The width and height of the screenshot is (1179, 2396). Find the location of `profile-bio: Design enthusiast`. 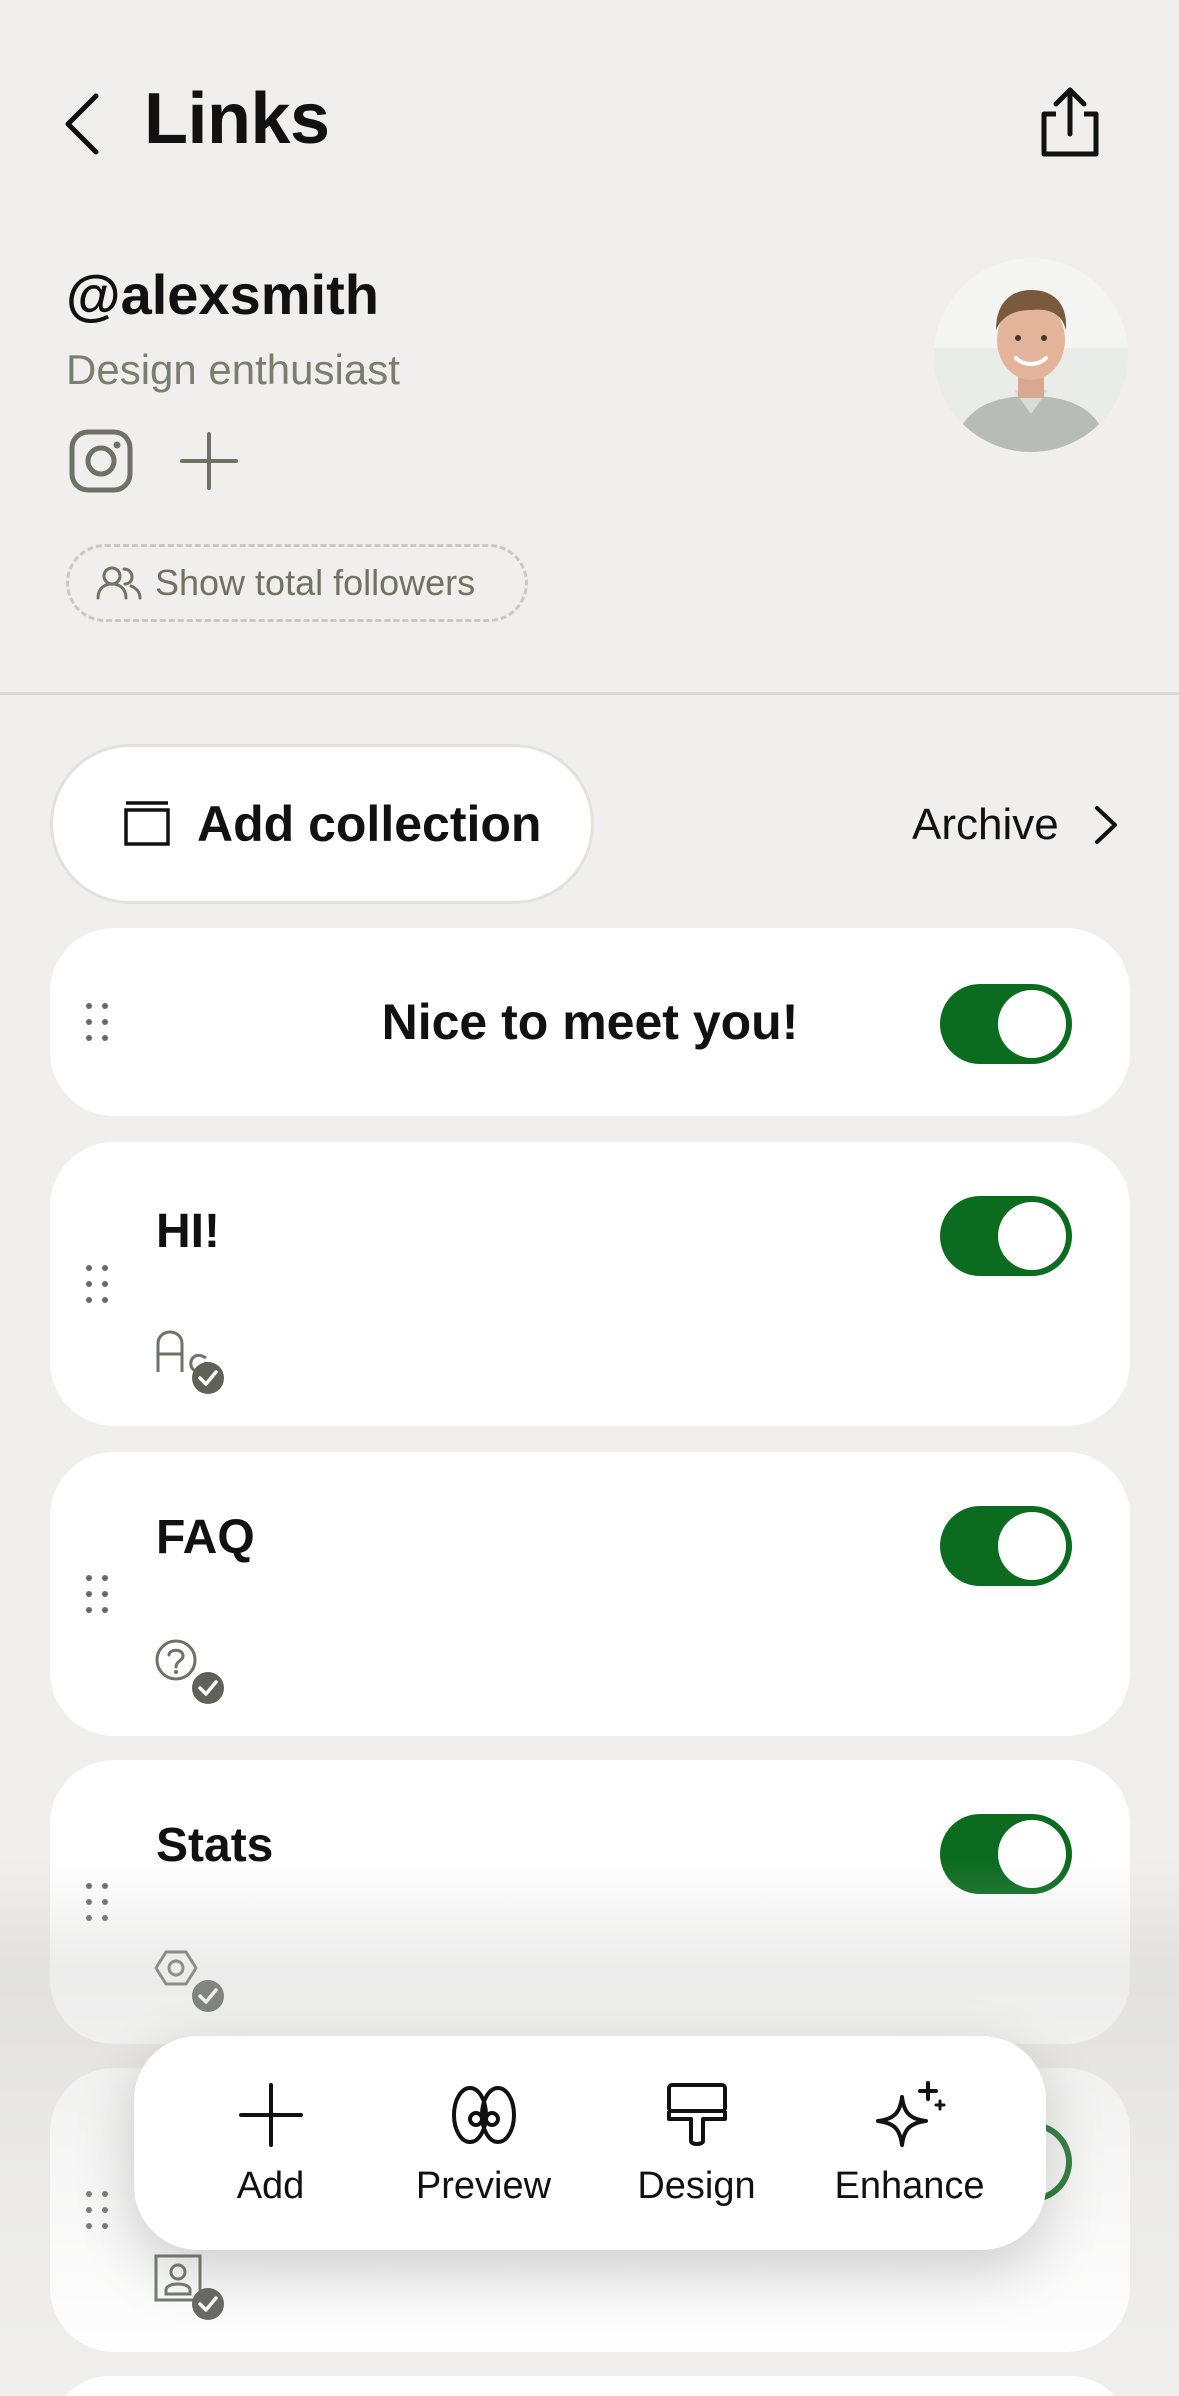

profile-bio: Design enthusiast is located at coordinates (233, 370).